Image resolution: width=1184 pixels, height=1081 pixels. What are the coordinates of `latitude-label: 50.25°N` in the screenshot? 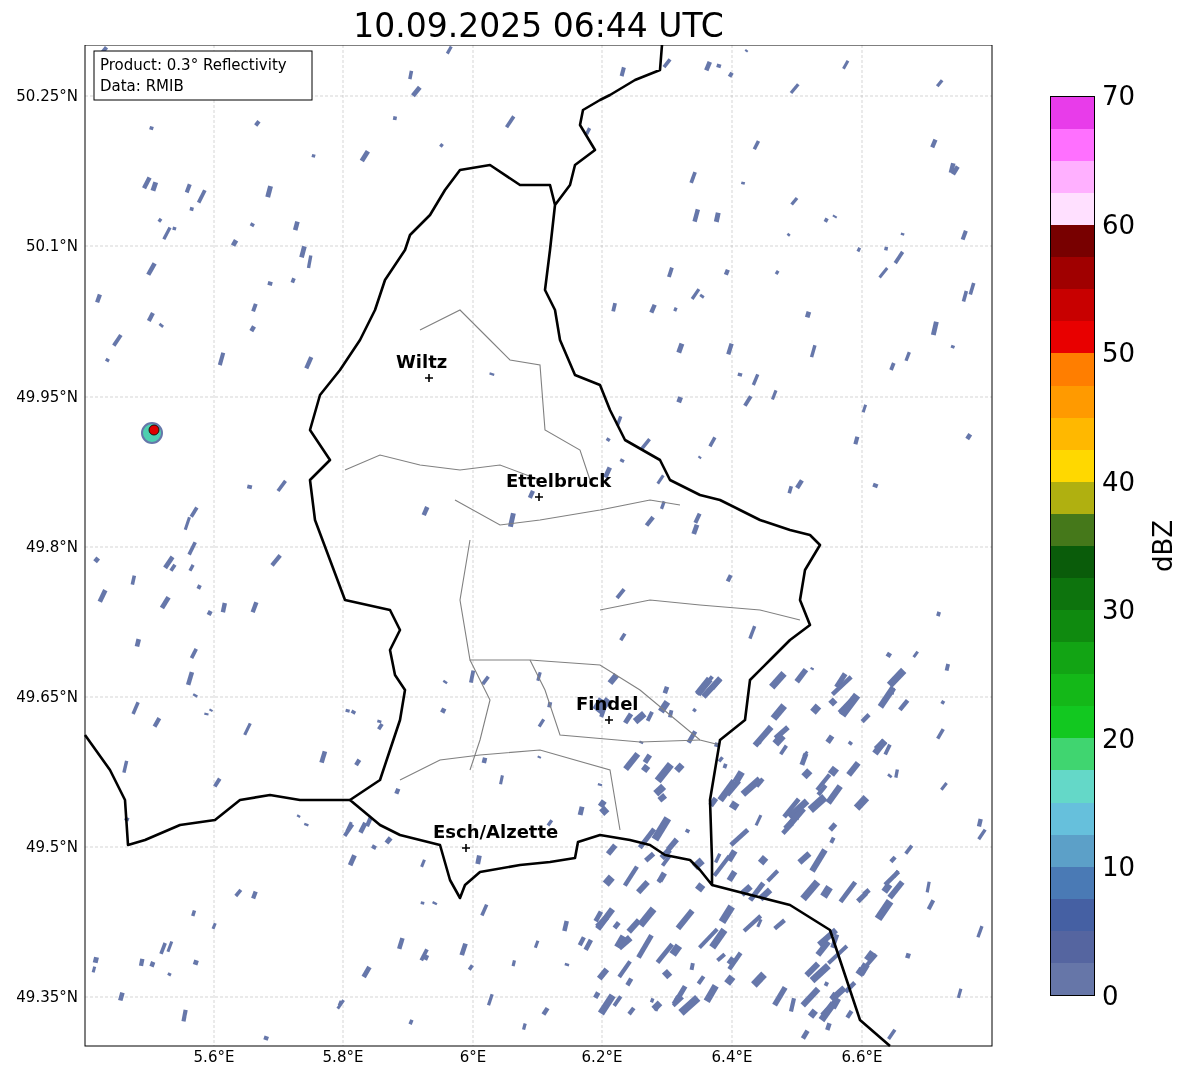 It's located at (47, 96).